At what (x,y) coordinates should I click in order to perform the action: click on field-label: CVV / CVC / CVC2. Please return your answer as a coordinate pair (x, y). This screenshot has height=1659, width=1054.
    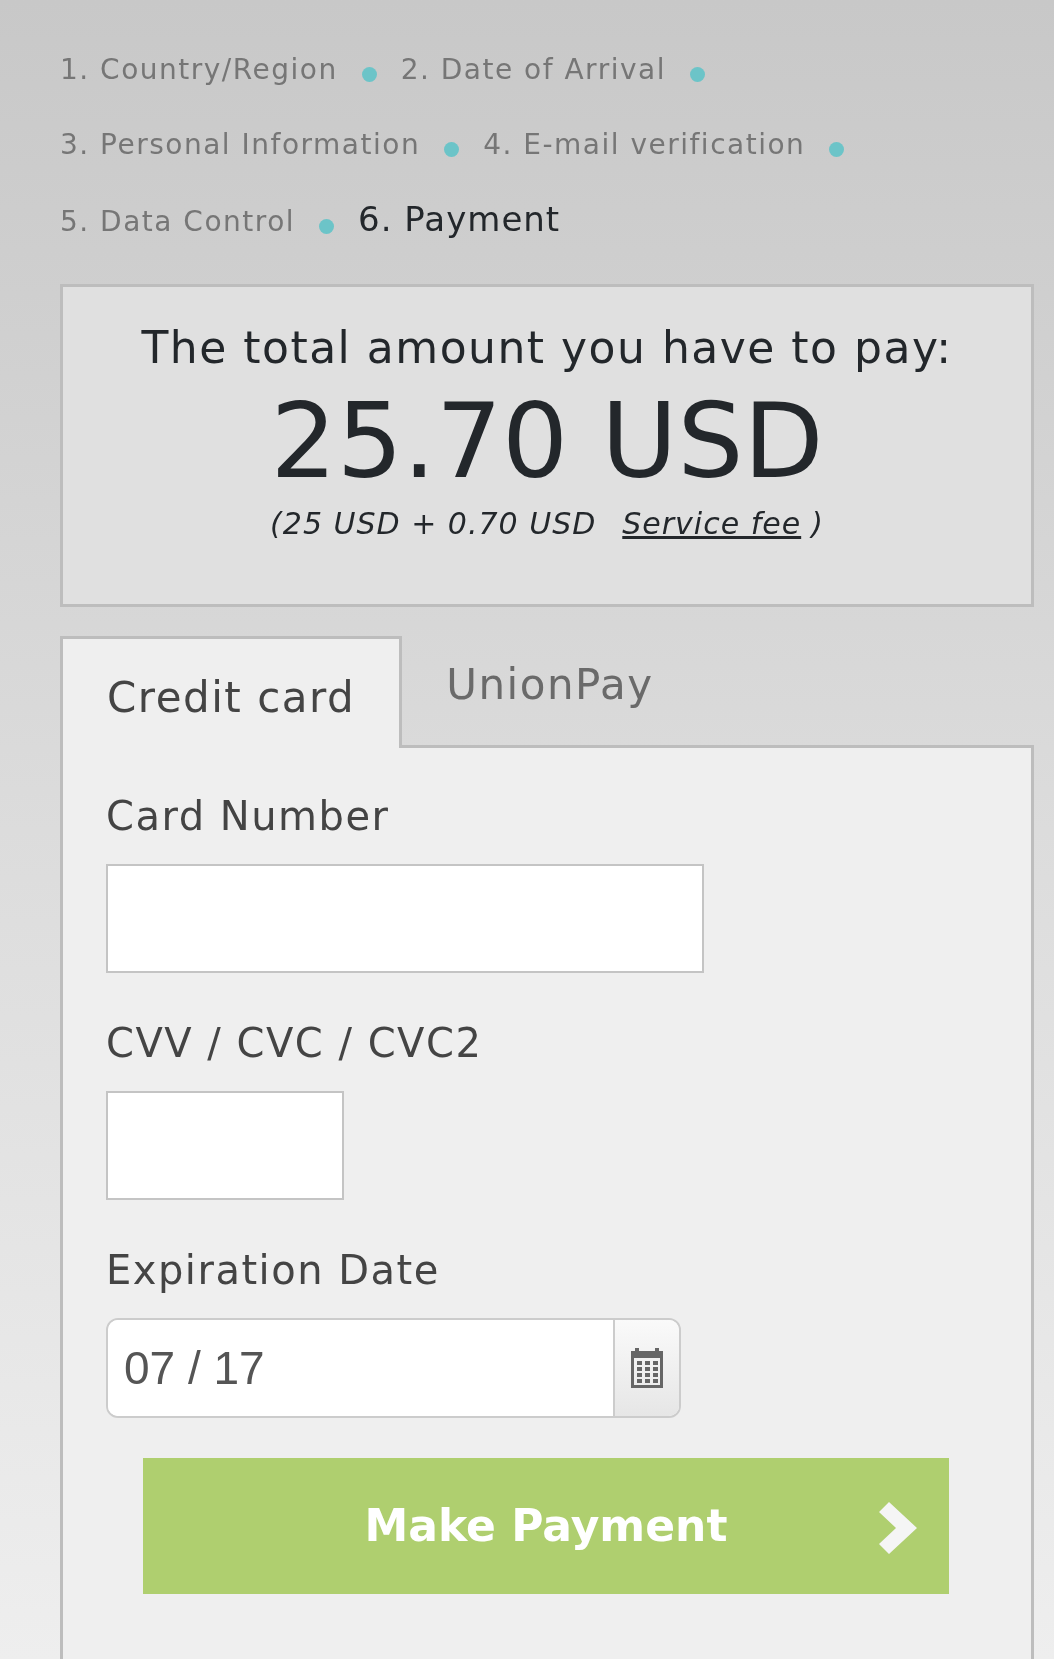
    Looking at the image, I should click on (295, 1043).